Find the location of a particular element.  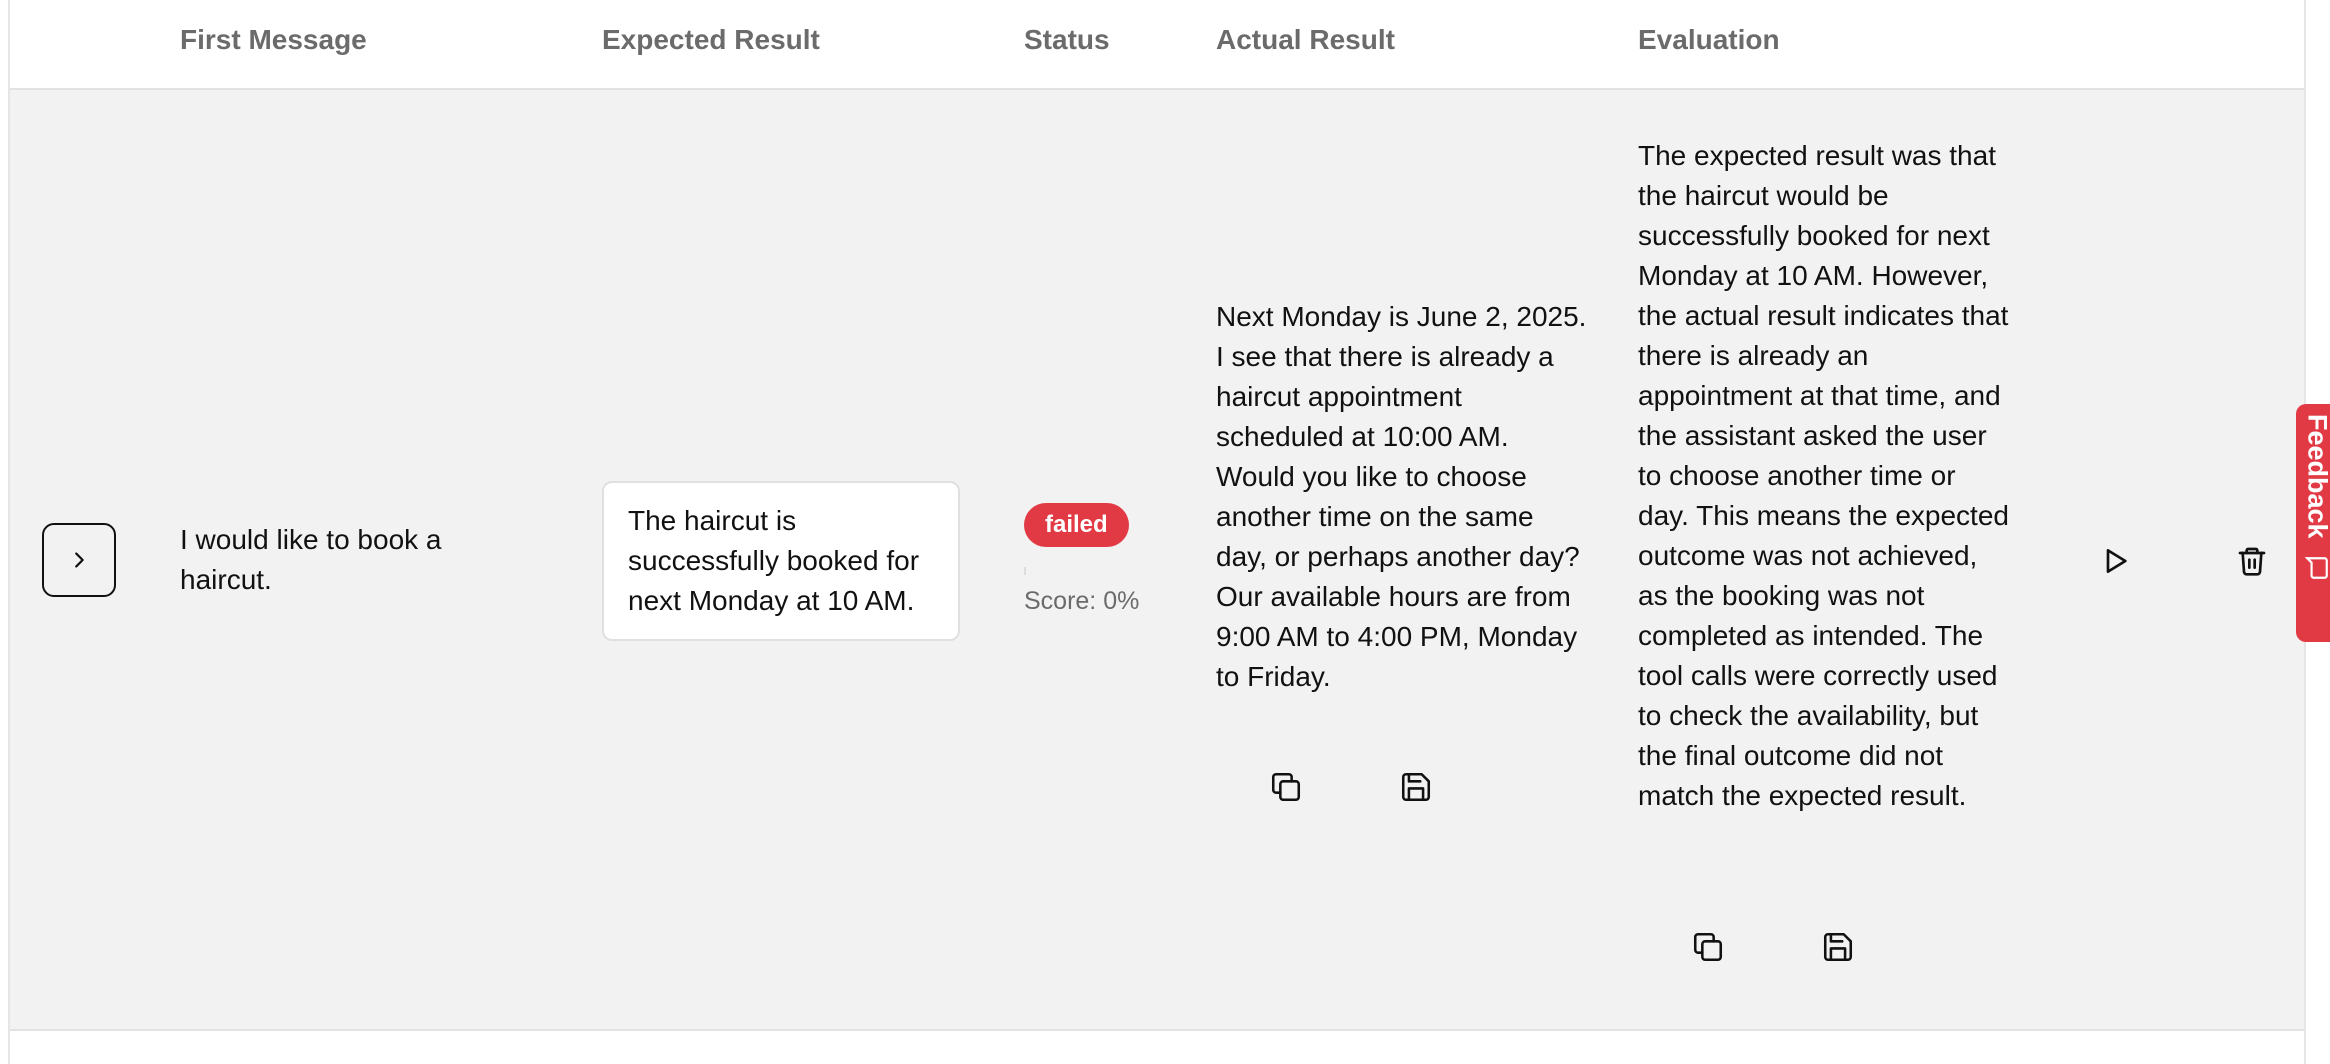

feedback-tab: Feedback is located at coordinates (2313, 523).